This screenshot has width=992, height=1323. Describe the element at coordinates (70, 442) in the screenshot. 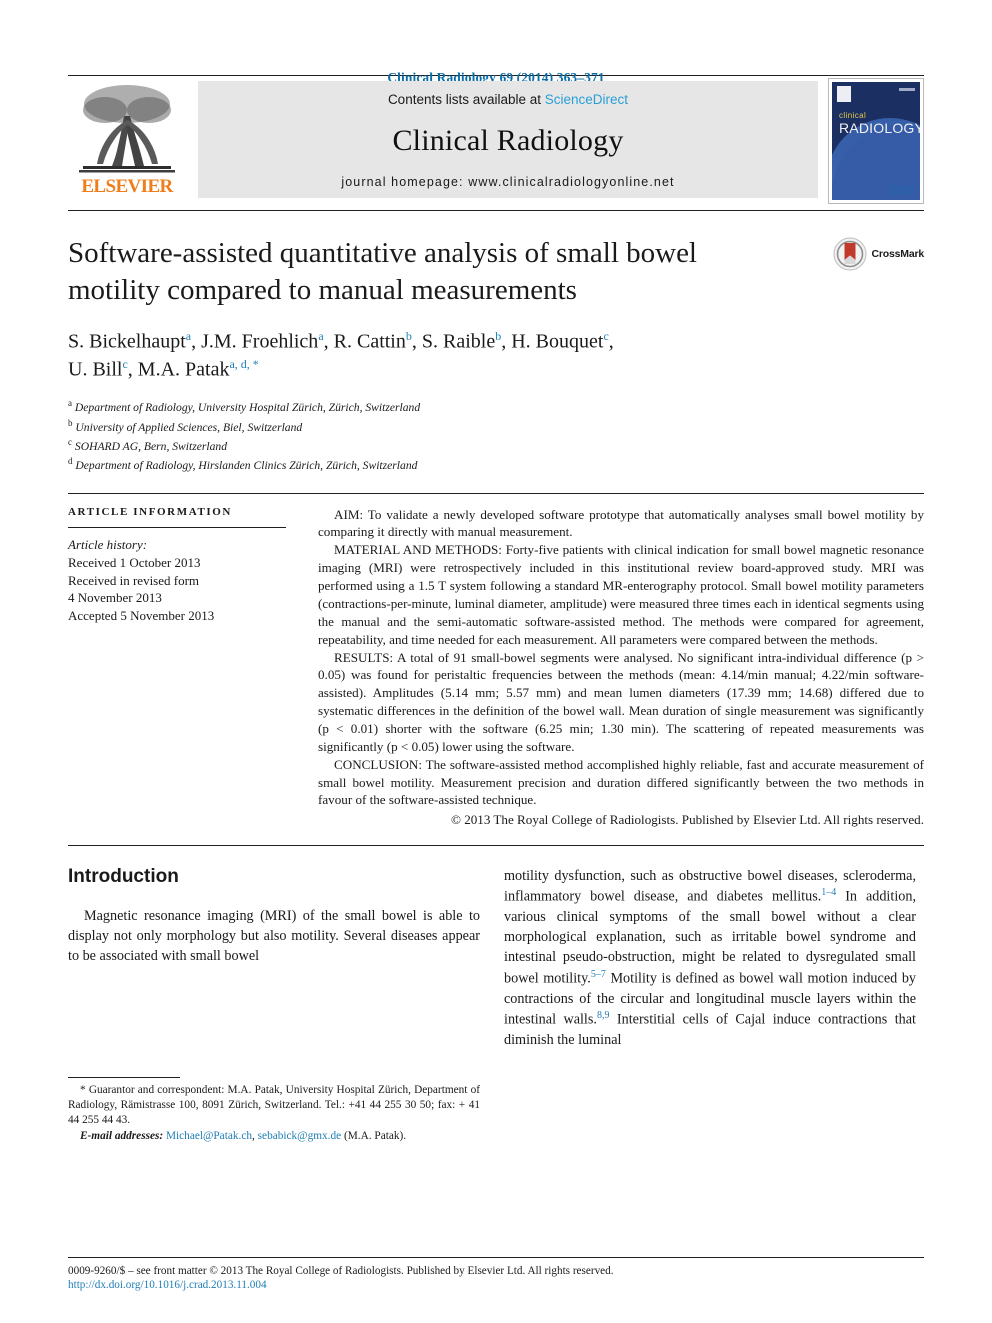

I see `affiliation-mark: c` at that location.